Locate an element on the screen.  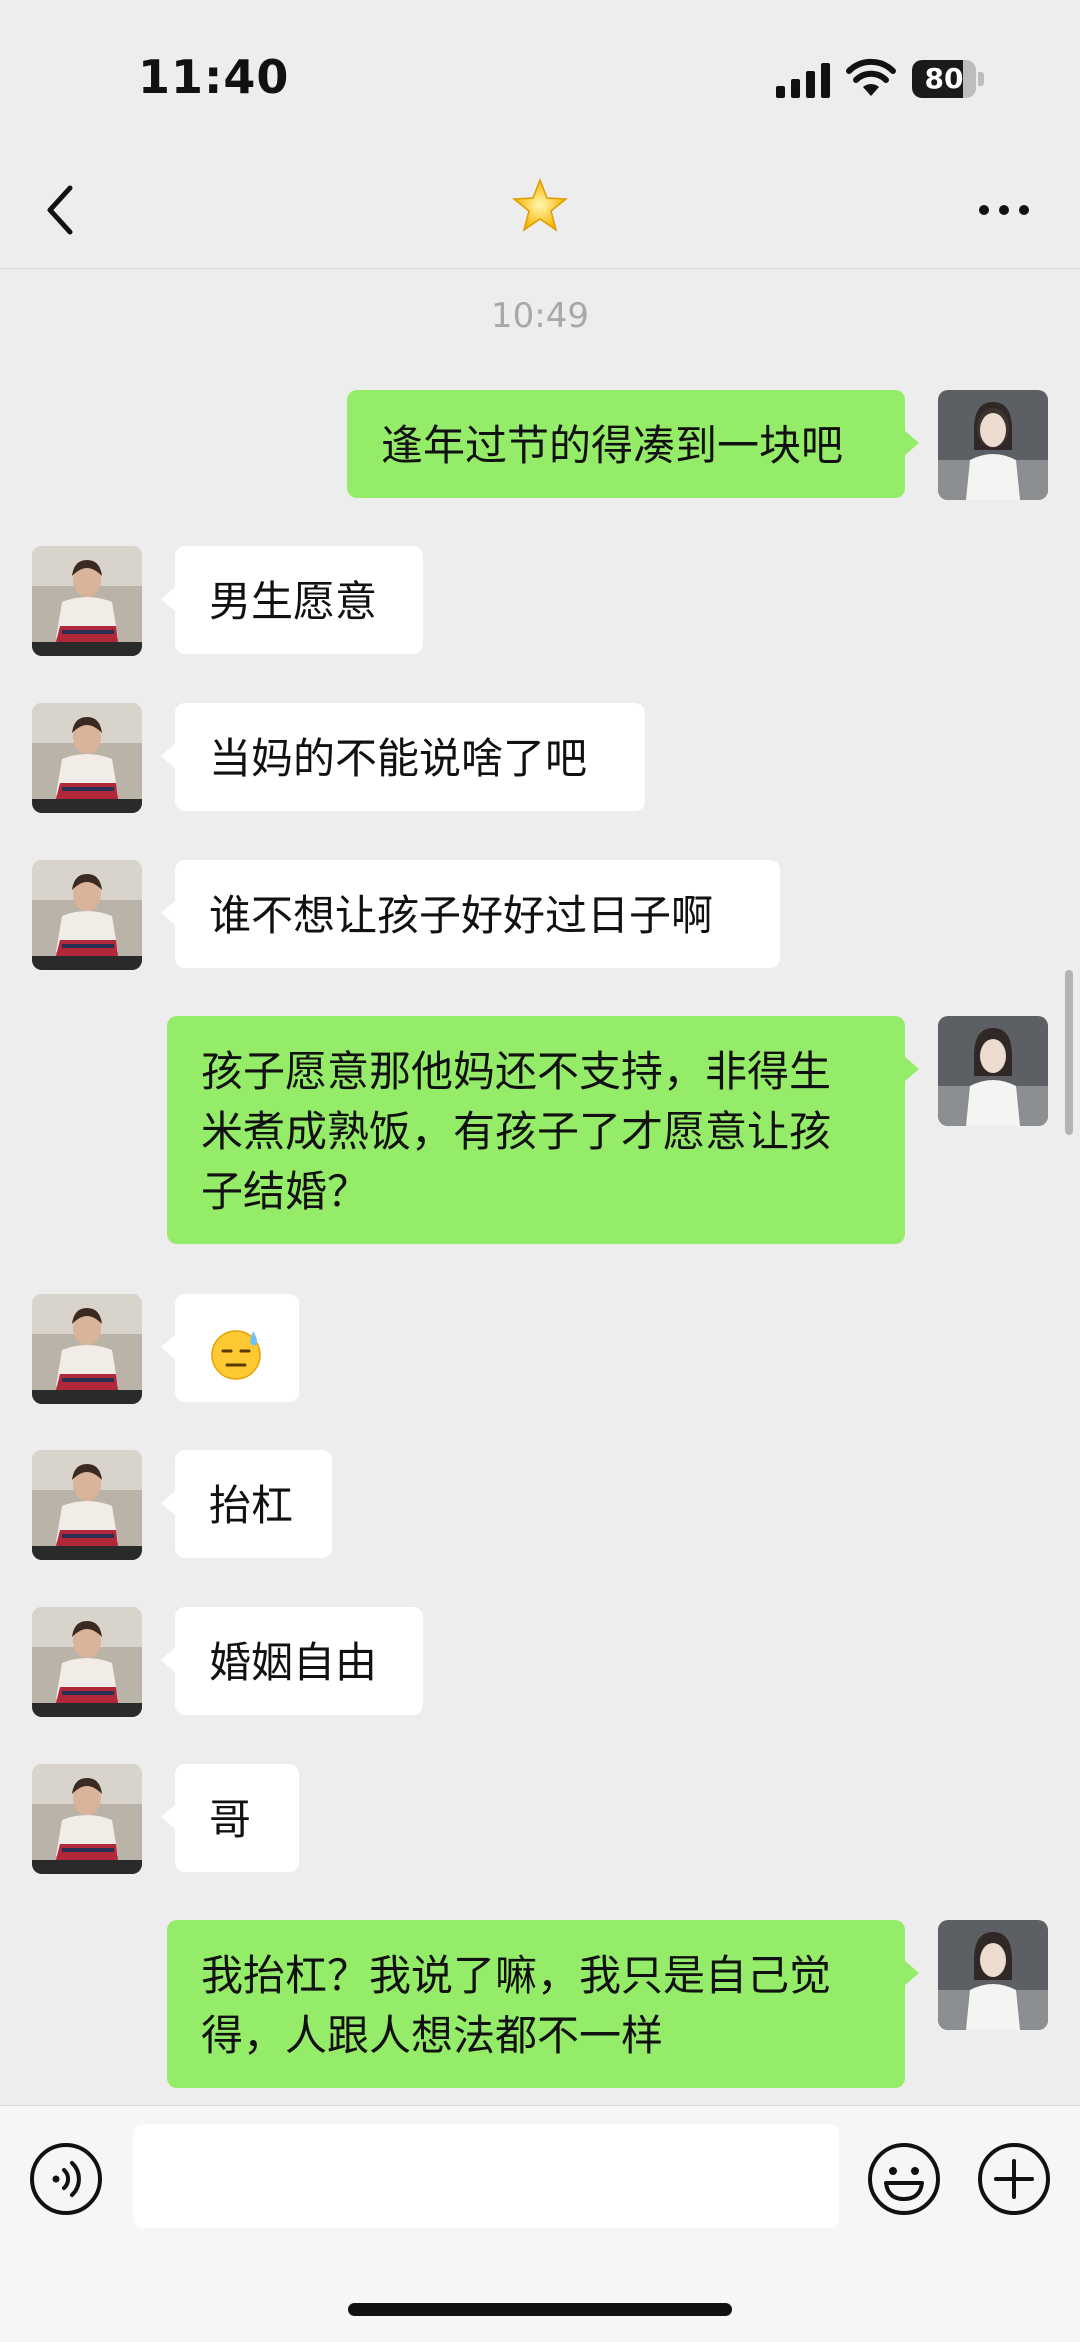
received-message-bubble: 男生愿意 is located at coordinates (292, 600).